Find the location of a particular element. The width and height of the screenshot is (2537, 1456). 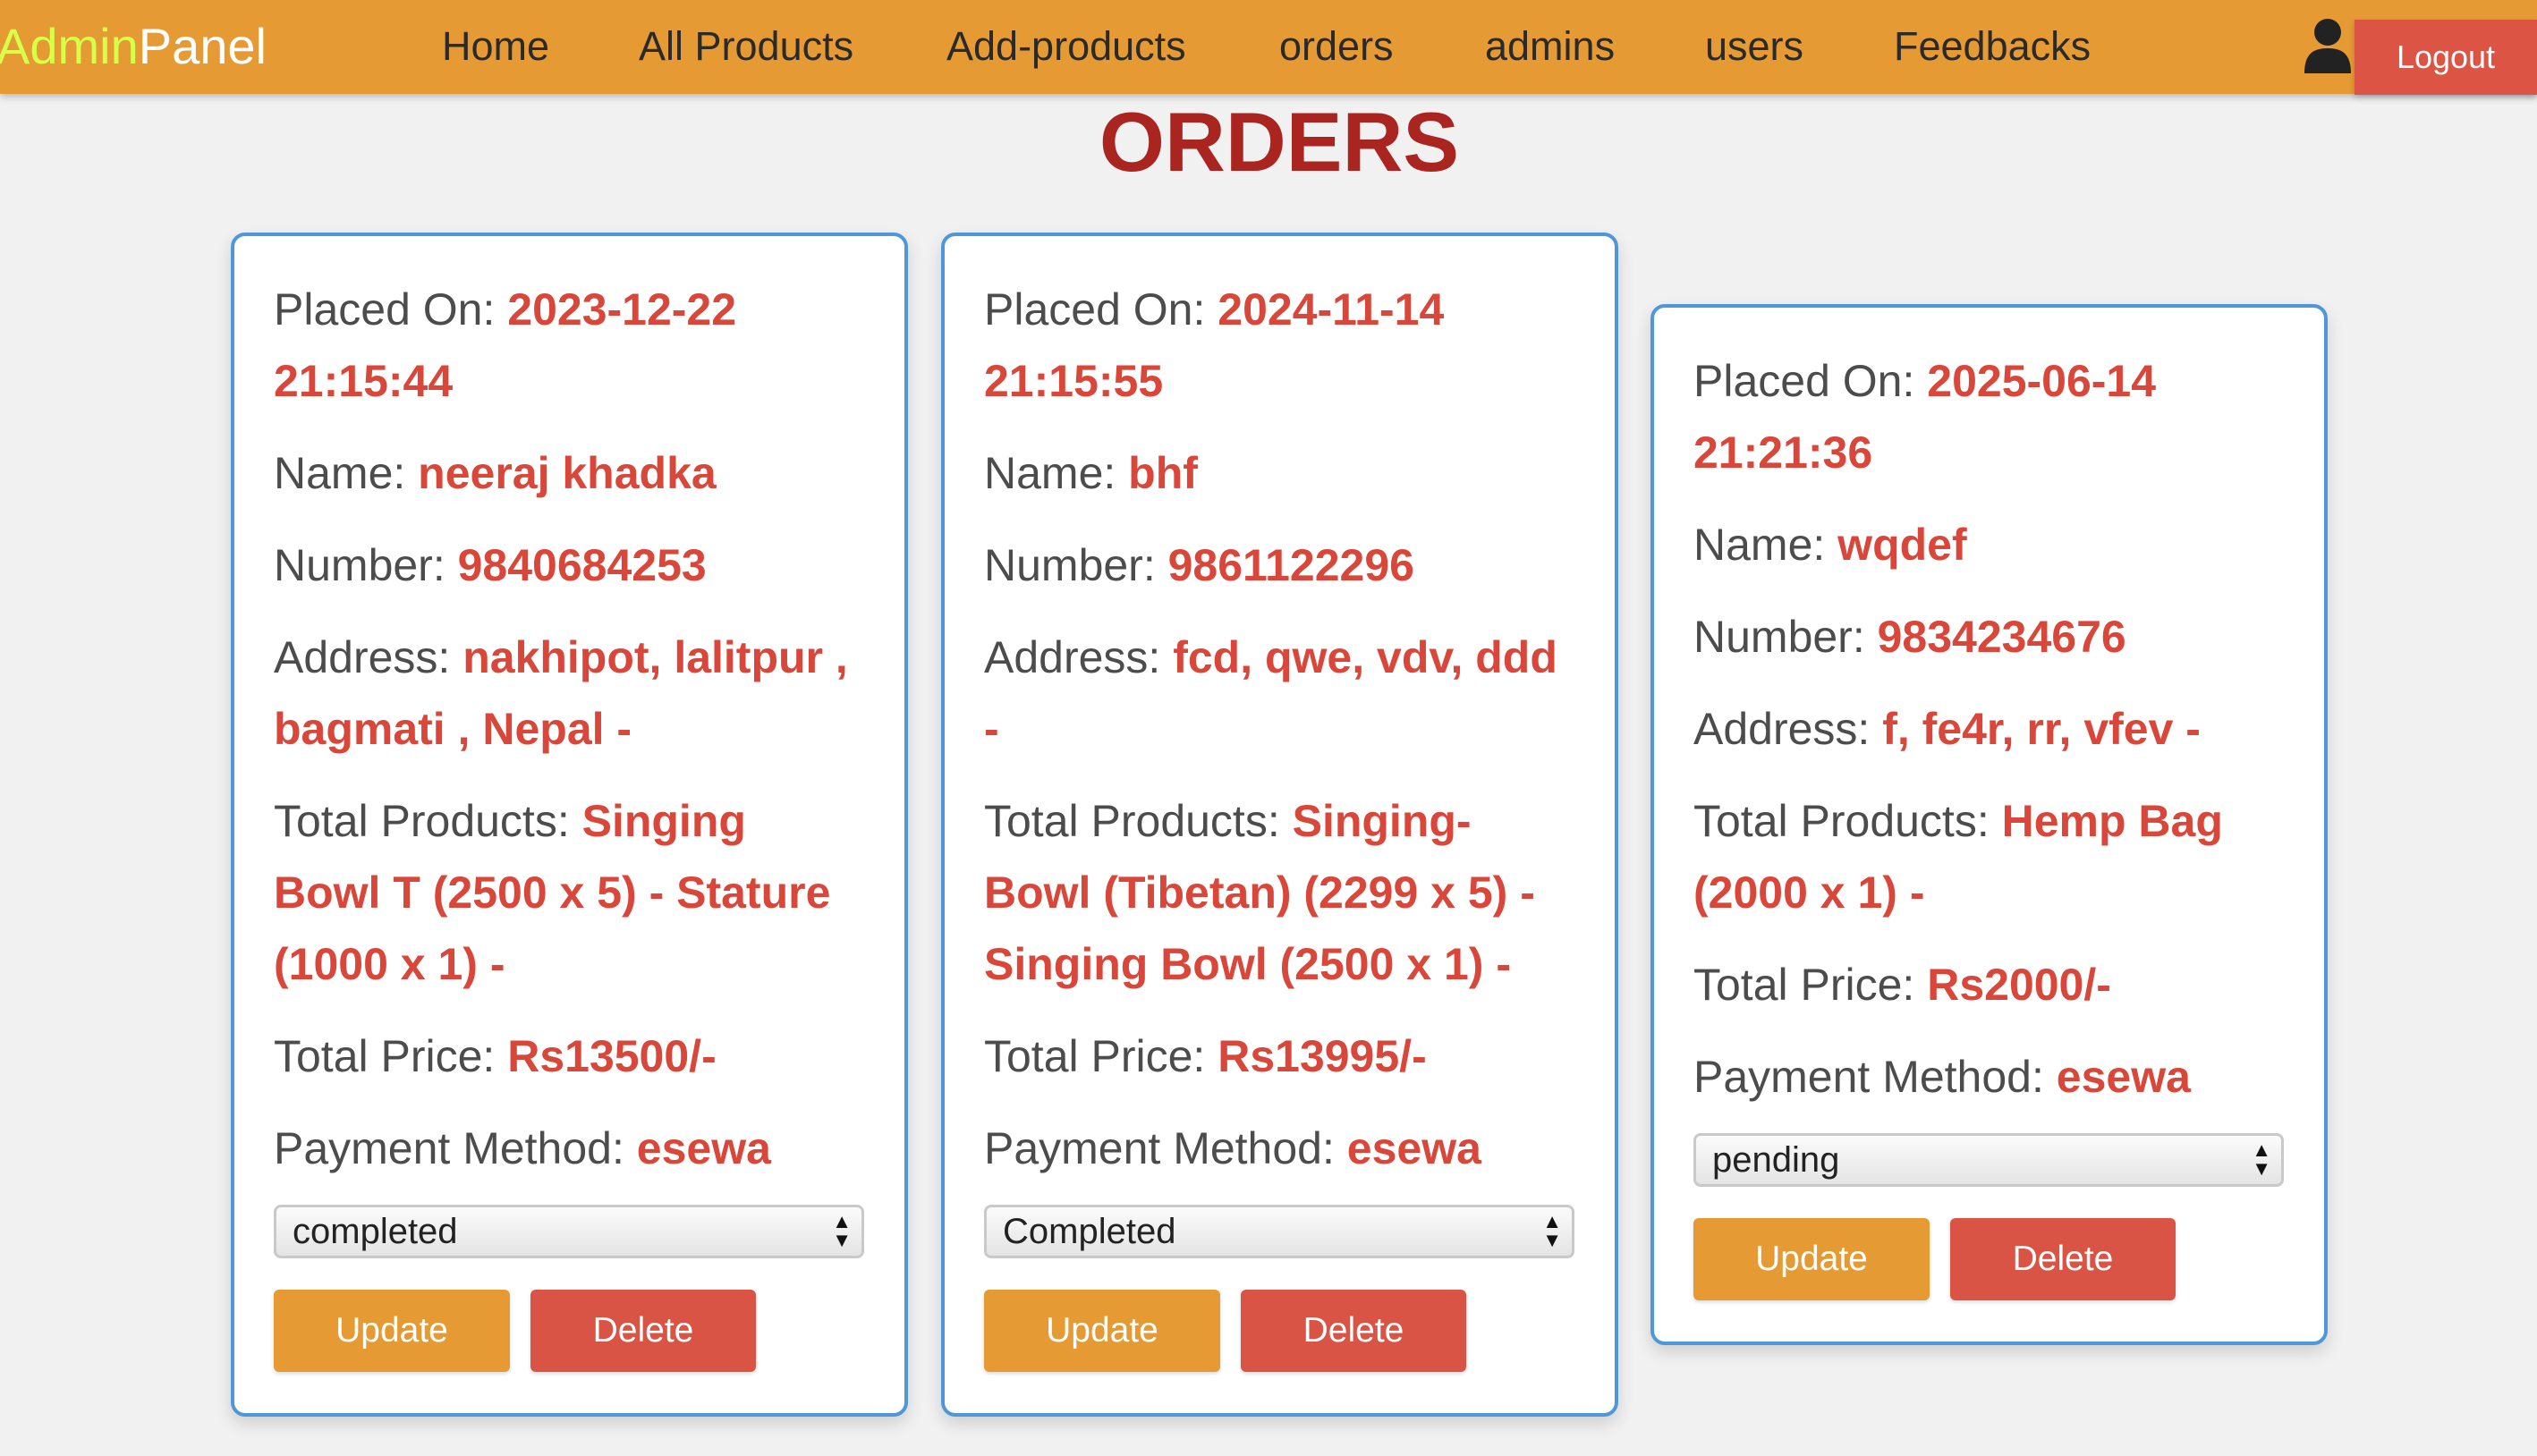

order-status-select: completed is located at coordinates (569, 1231).